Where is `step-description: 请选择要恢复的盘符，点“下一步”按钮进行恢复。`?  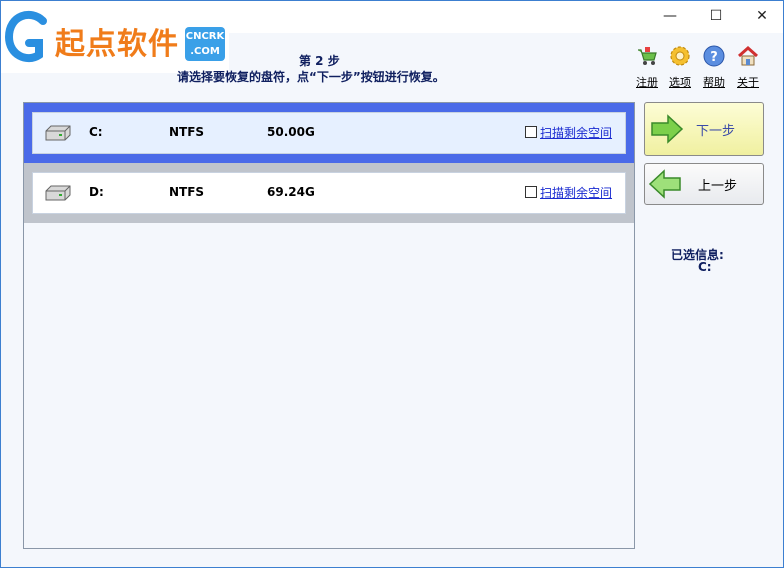 step-description: 请选择要恢复的盘符，点“下一步”按钮进行恢复。 is located at coordinates (311, 77).